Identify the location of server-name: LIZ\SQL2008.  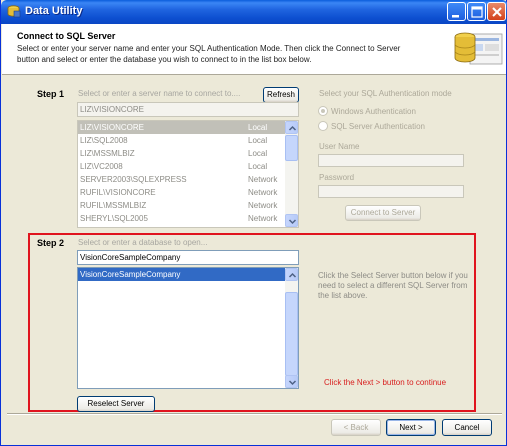
(104, 140).